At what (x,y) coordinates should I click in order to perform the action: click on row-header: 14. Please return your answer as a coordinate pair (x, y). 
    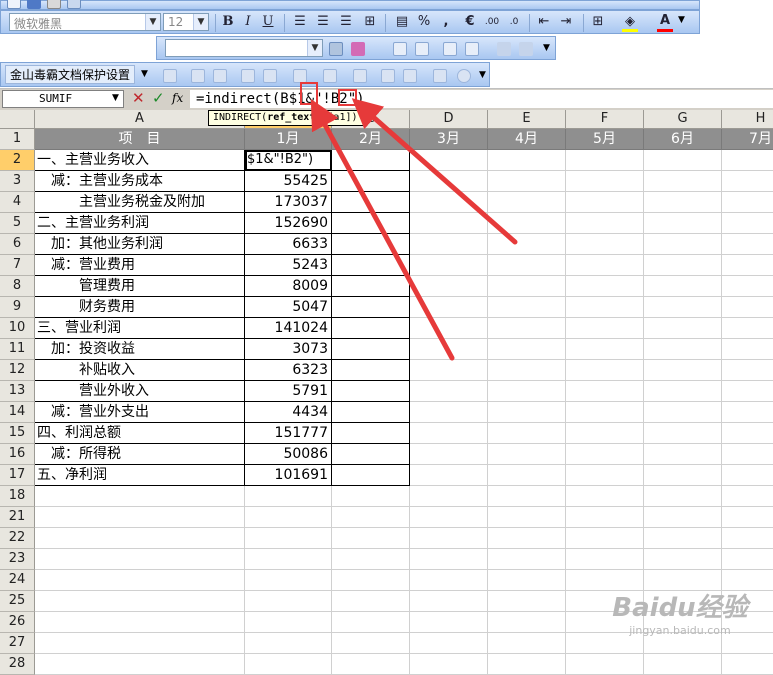
    Looking at the image, I should click on (17, 412).